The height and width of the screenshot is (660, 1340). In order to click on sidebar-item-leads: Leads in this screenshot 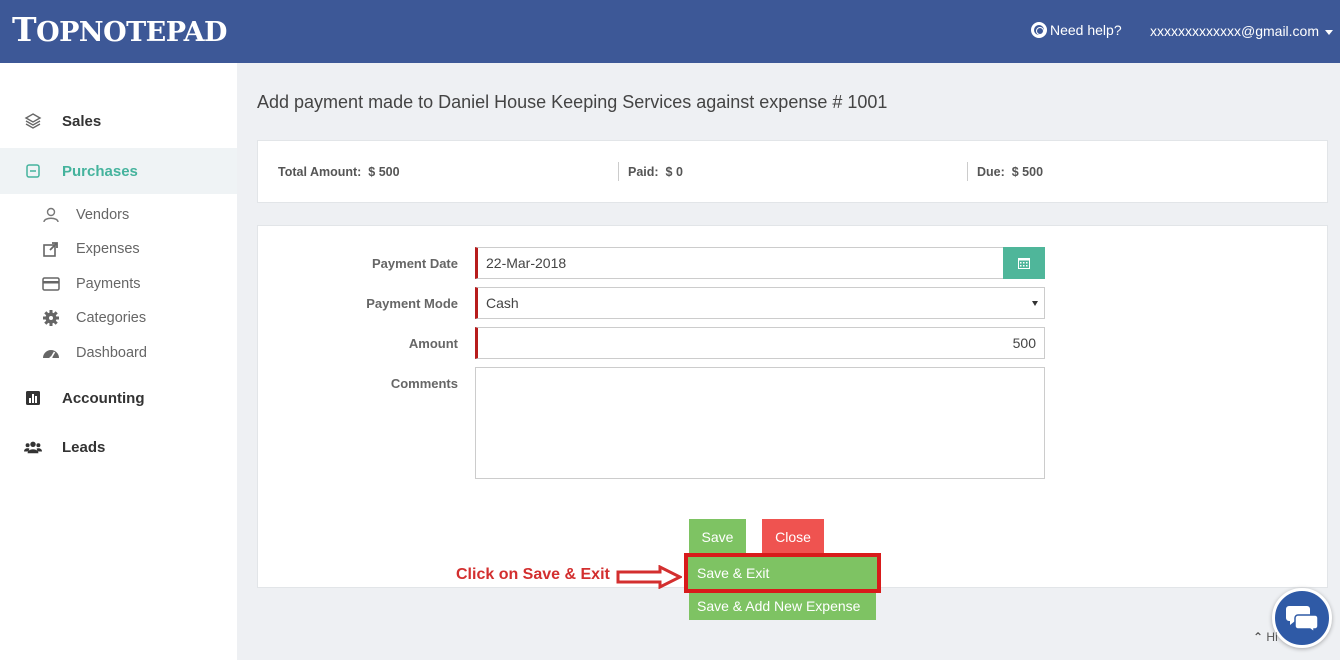, I will do `click(118, 447)`.